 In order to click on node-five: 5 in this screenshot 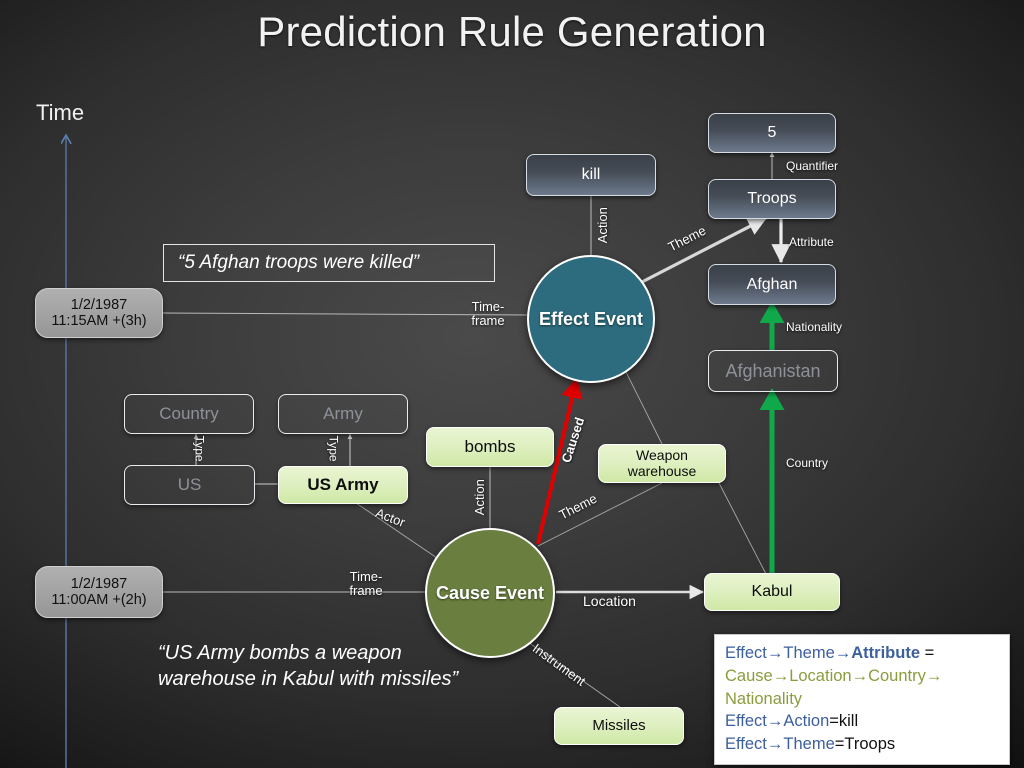, I will do `click(772, 133)`.